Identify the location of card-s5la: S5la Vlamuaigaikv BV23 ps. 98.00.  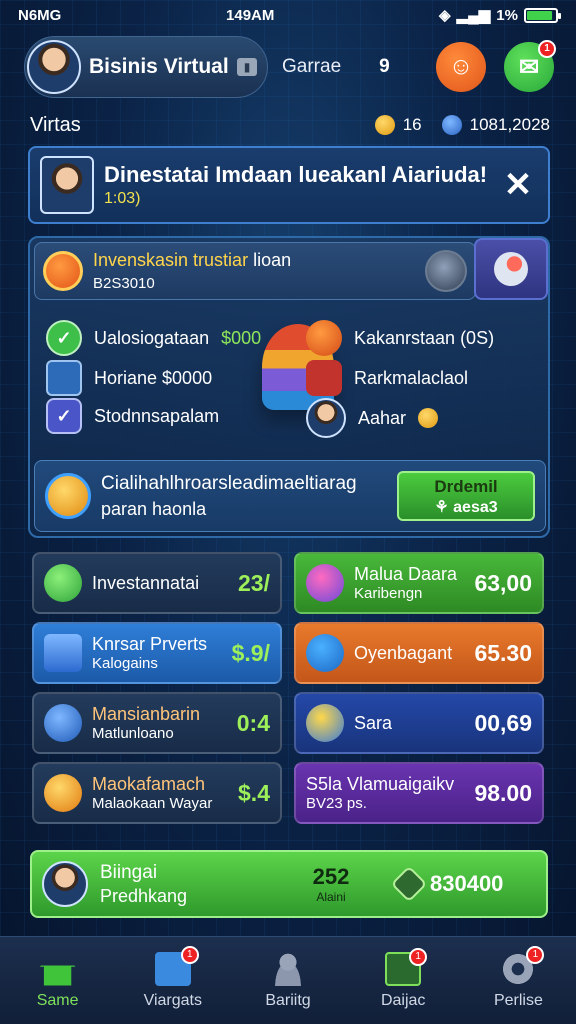
(419, 793).